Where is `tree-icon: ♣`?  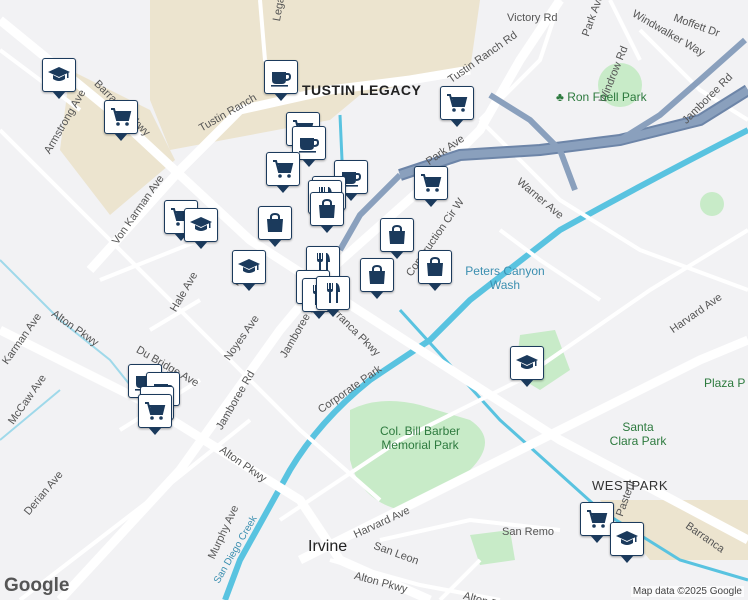 tree-icon: ♣ is located at coordinates (560, 97).